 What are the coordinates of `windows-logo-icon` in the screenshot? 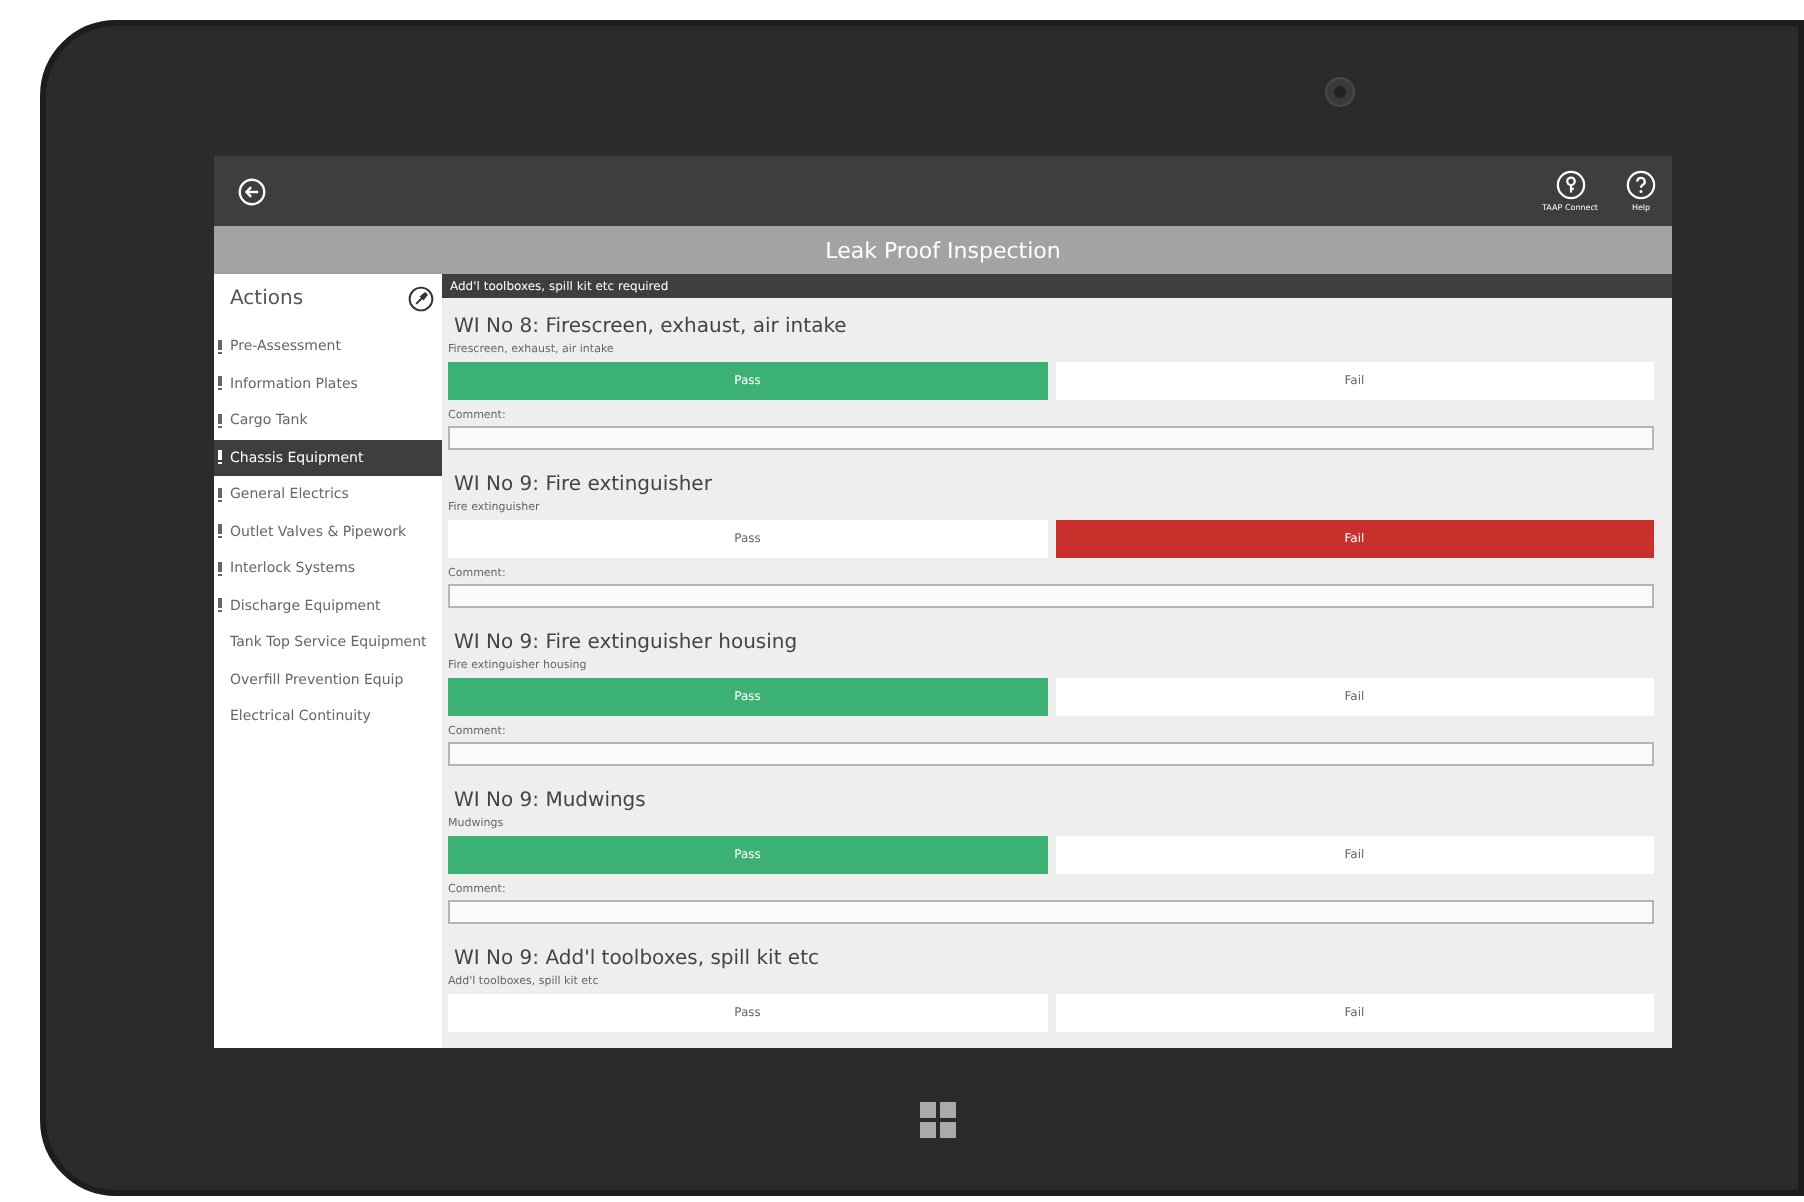 It's located at (937, 1119).